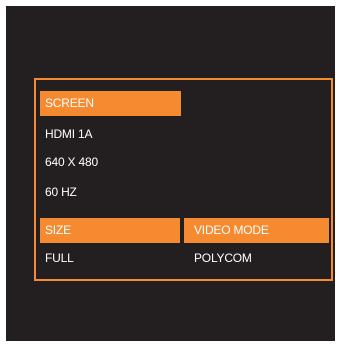 This screenshot has width=344, height=344. Describe the element at coordinates (71, 162) in the screenshot. I see `resolution-value: 640 X 480` at that location.